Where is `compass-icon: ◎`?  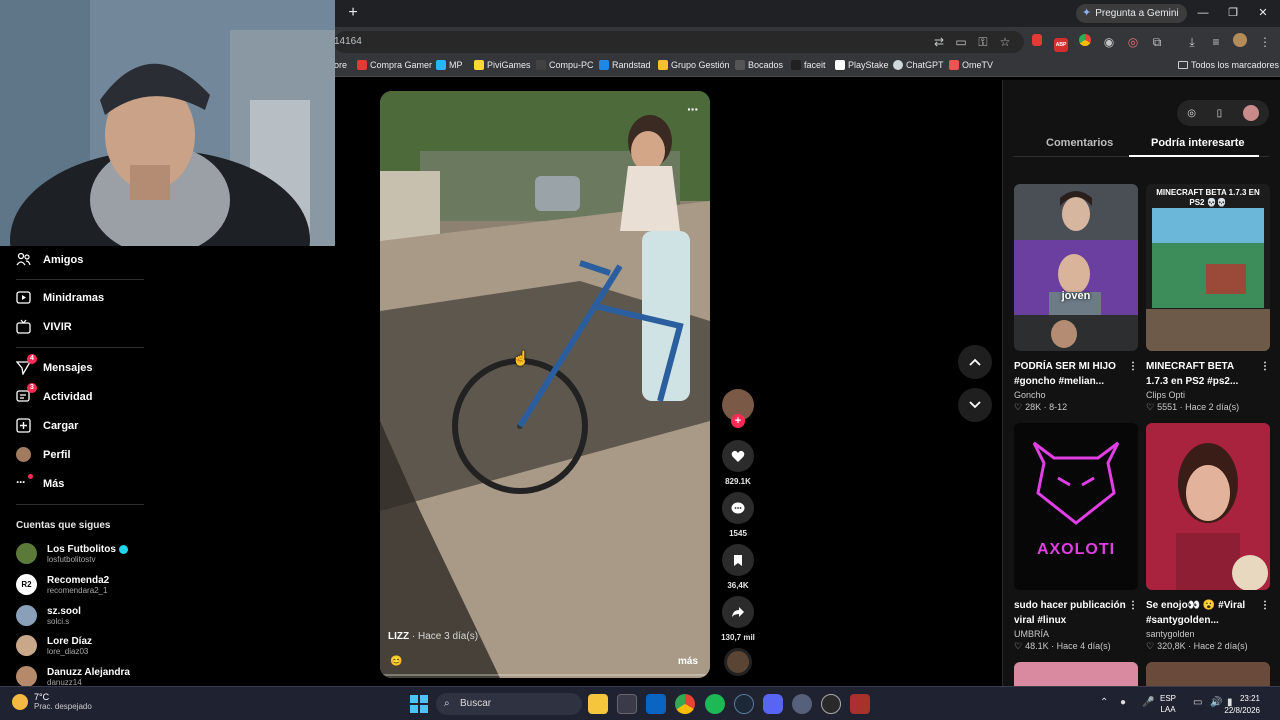
compass-icon: ◎ is located at coordinates (1191, 113).